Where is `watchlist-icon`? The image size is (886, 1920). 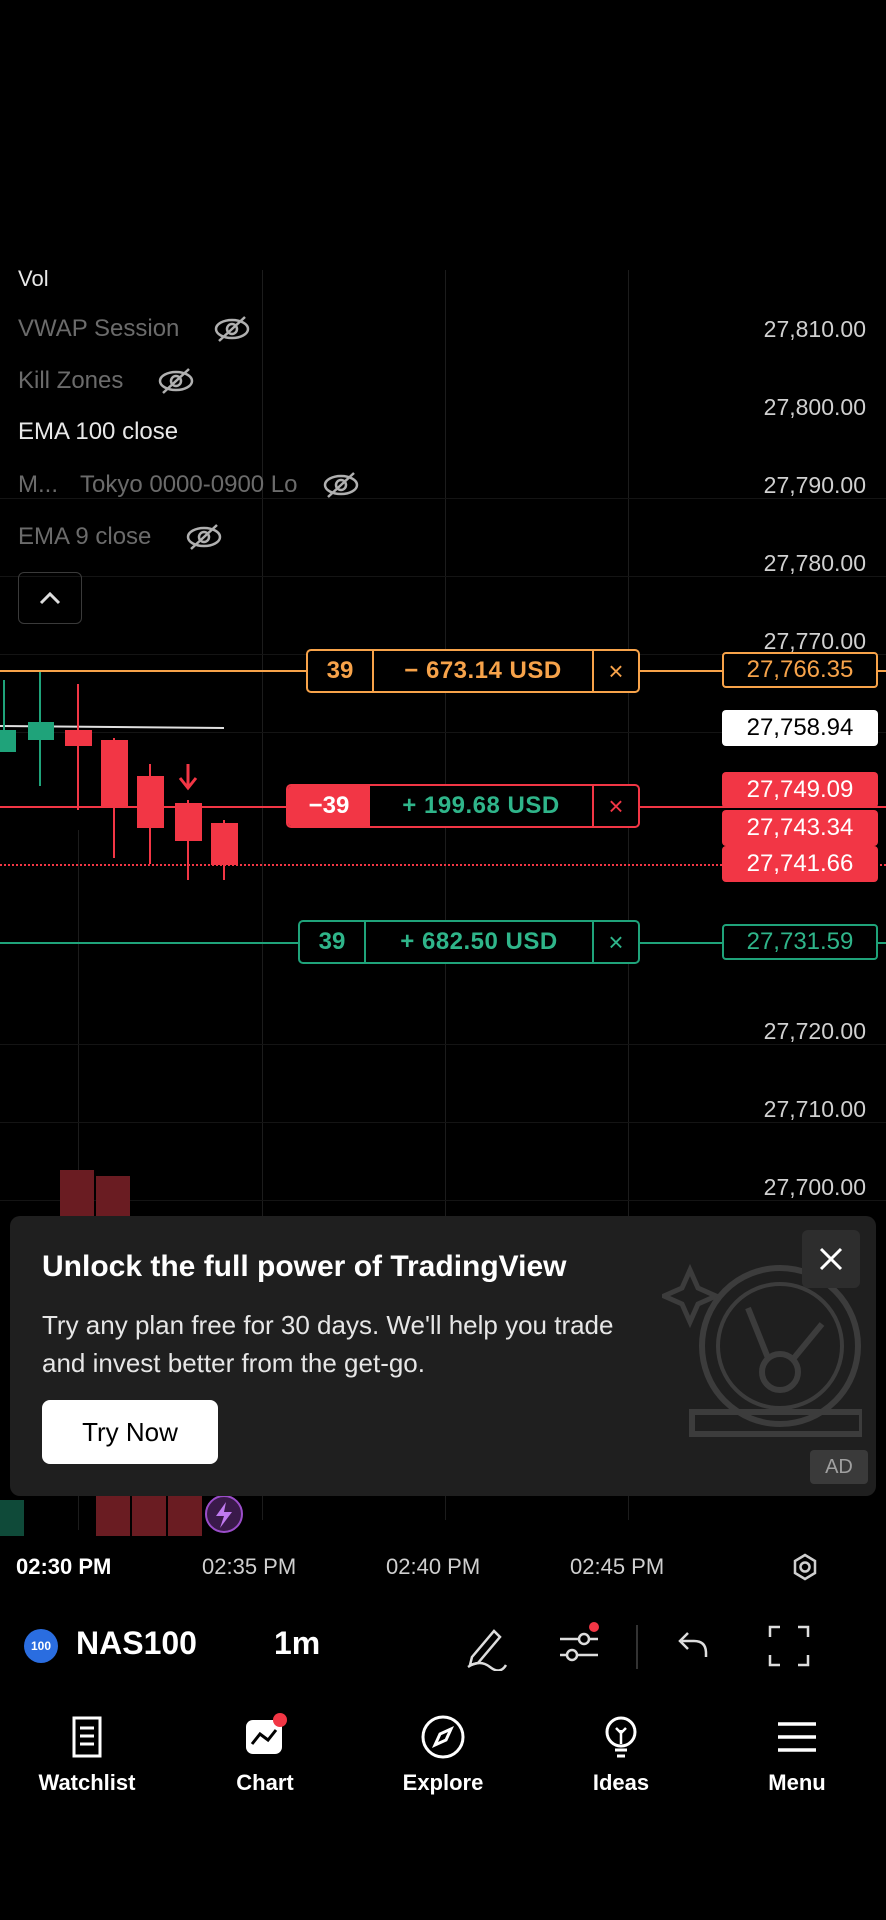 watchlist-icon is located at coordinates (87, 1737).